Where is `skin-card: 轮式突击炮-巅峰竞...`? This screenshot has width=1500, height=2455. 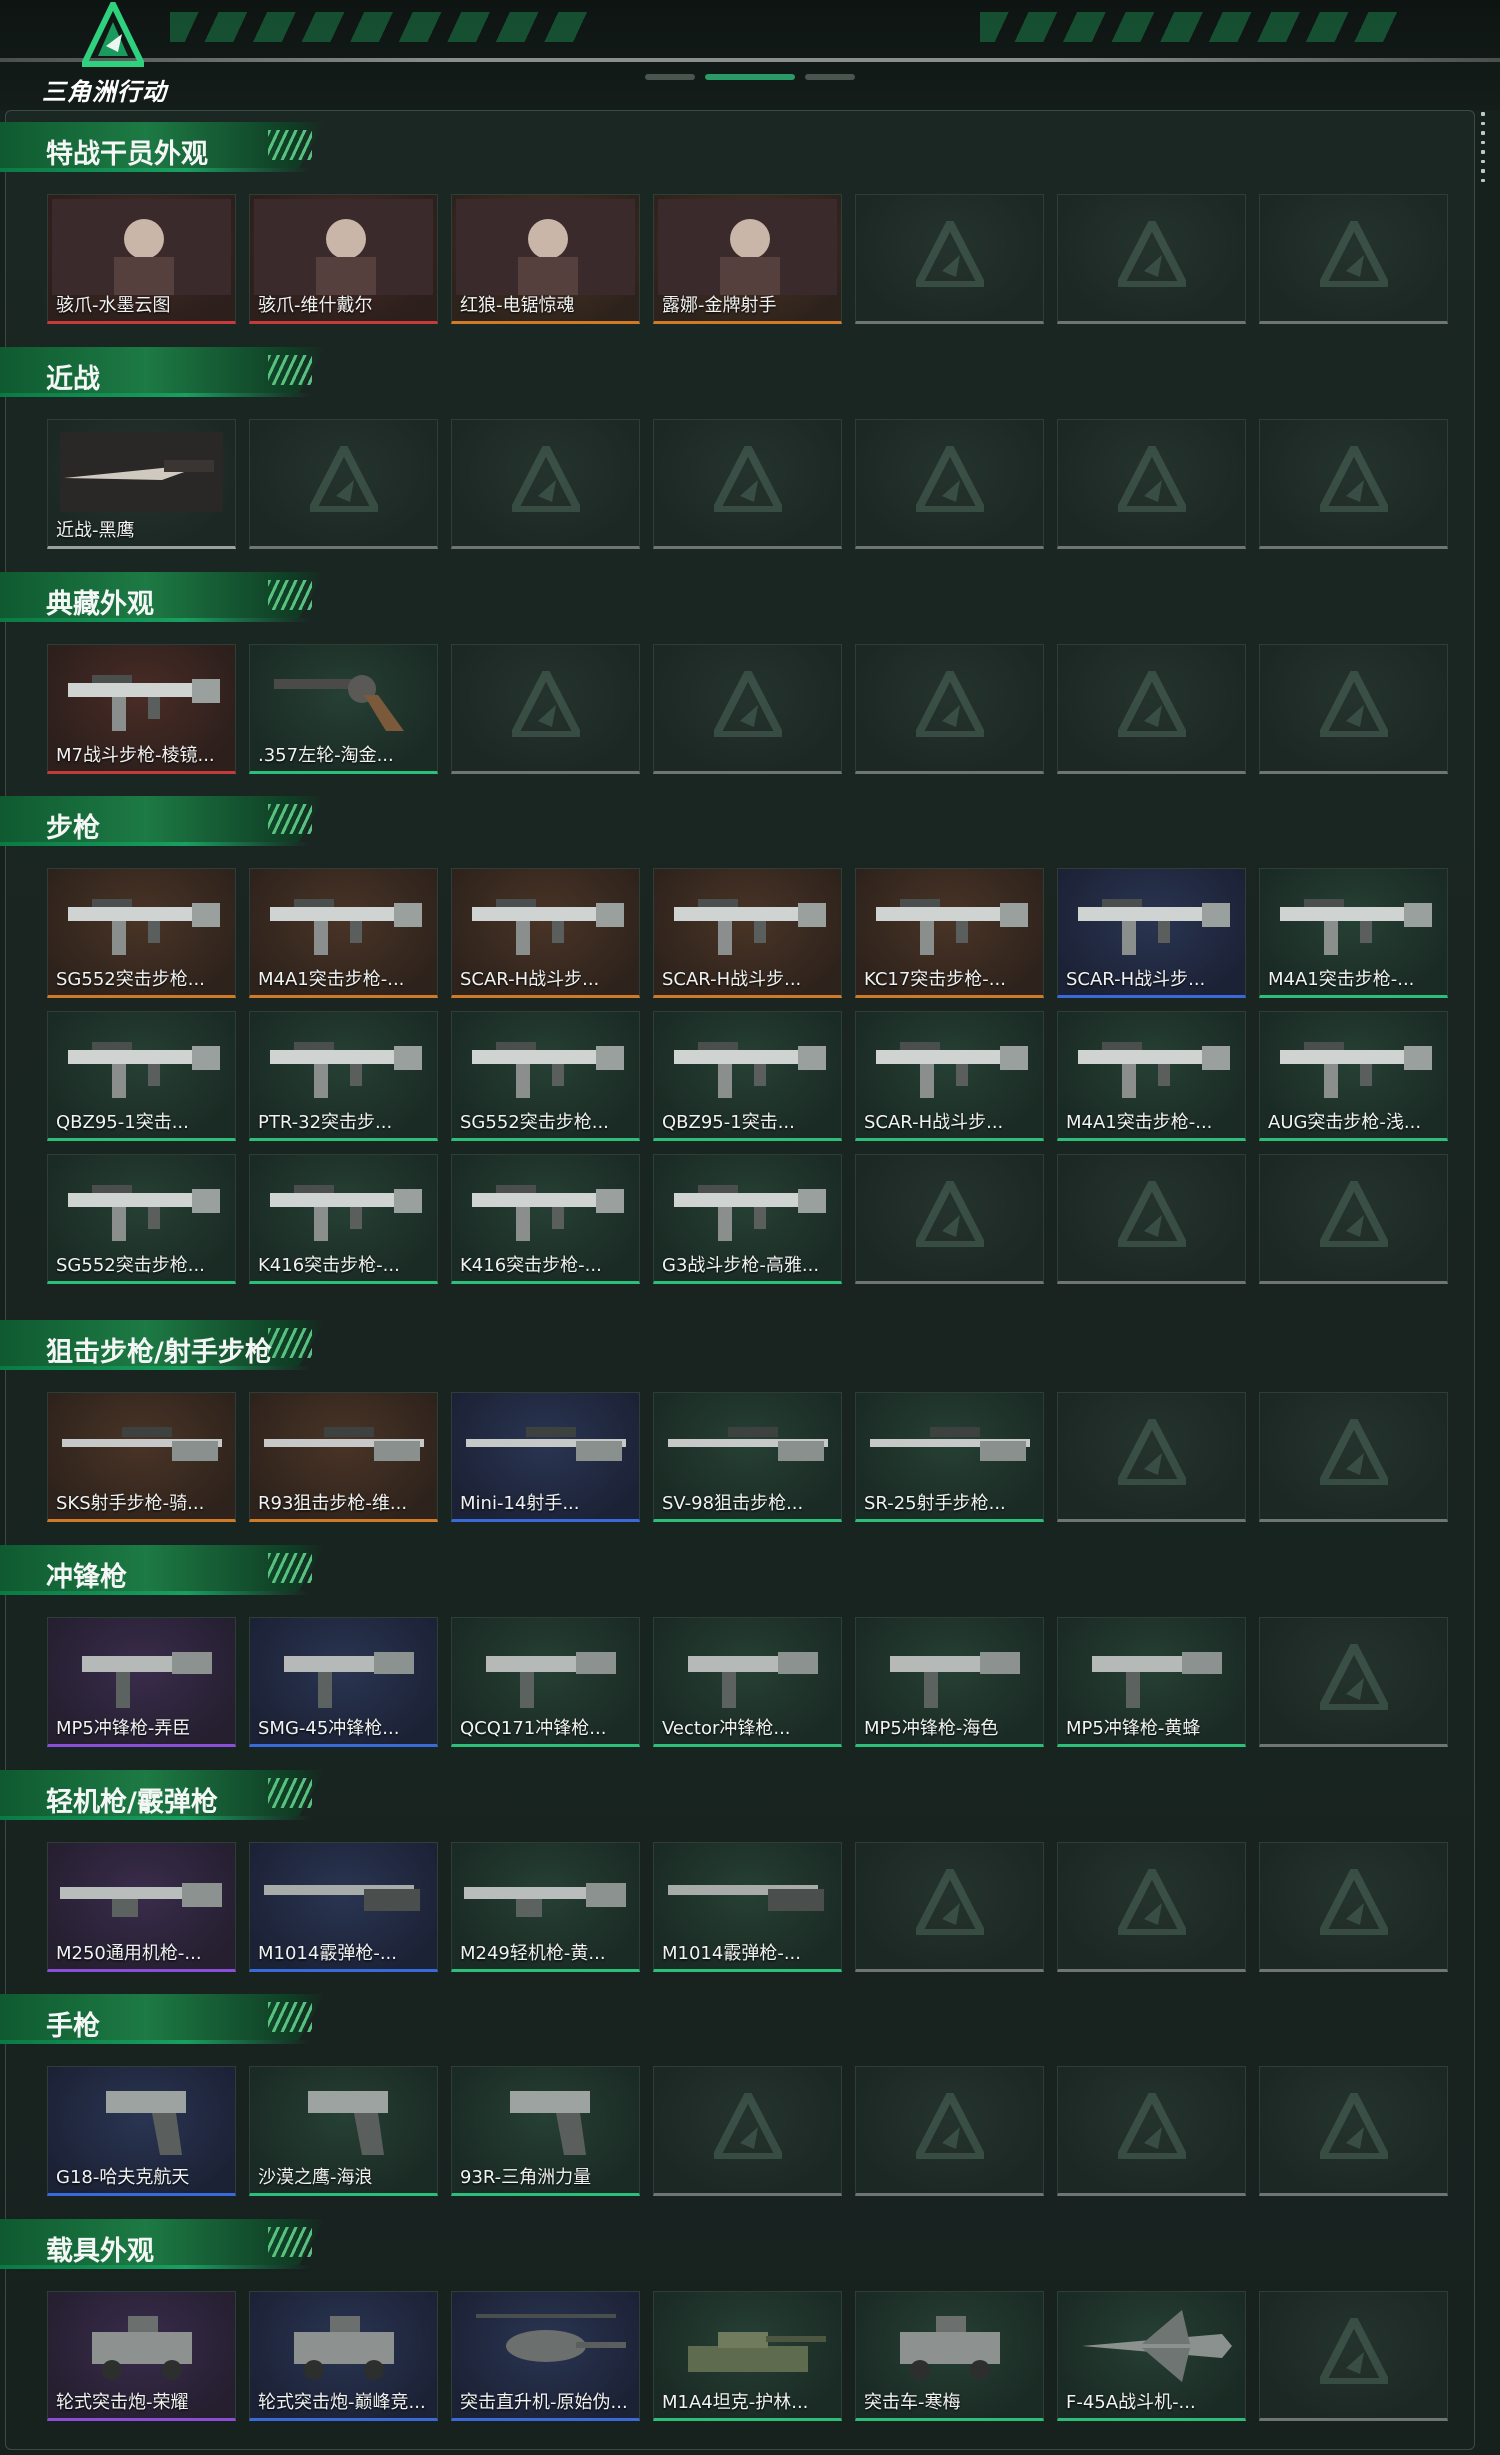
skin-card: 轮式突击炮-巅峰竞... is located at coordinates (343, 2356).